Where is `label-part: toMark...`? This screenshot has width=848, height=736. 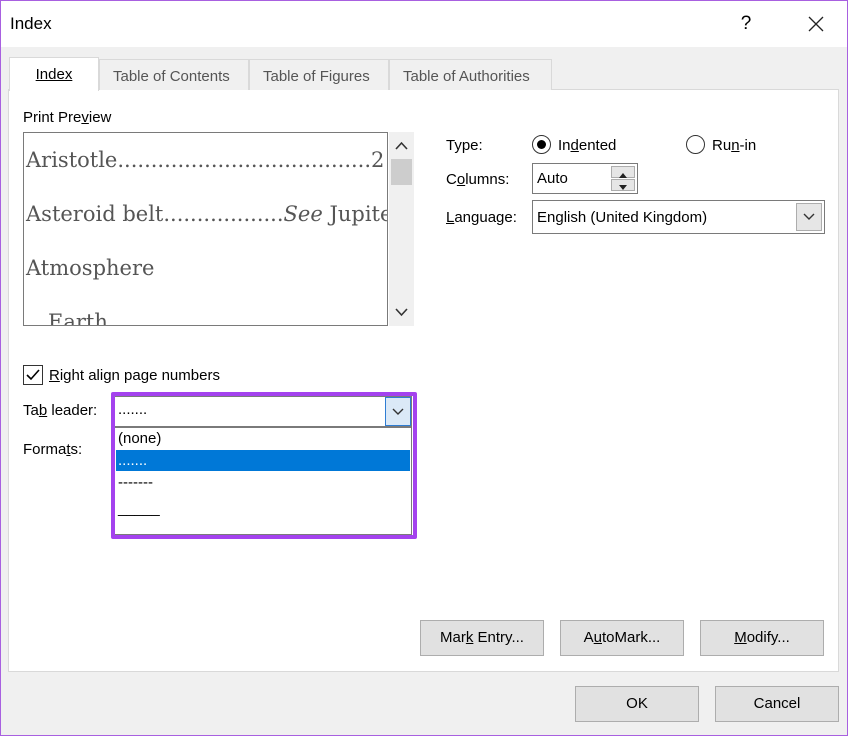 label-part: toMark... is located at coordinates (631, 637).